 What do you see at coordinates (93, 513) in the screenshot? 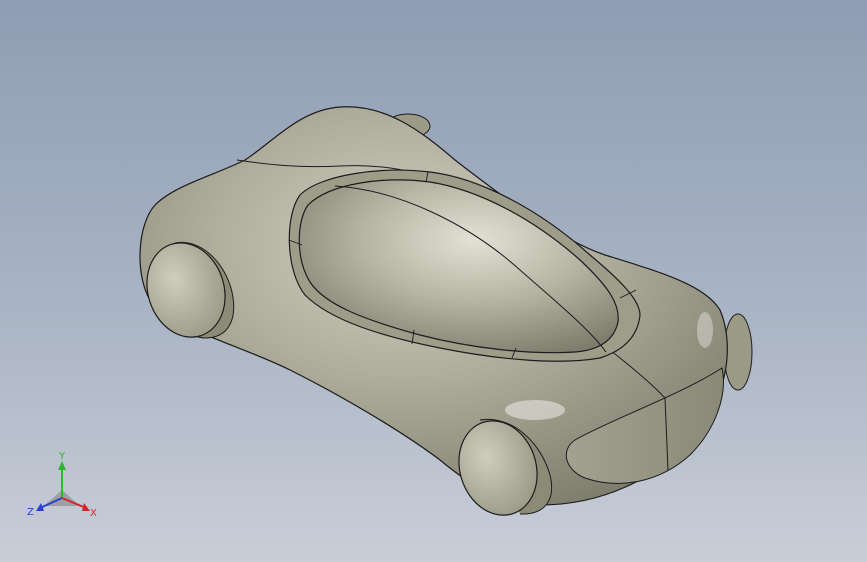
I see `x-axis-label: X` at bounding box center [93, 513].